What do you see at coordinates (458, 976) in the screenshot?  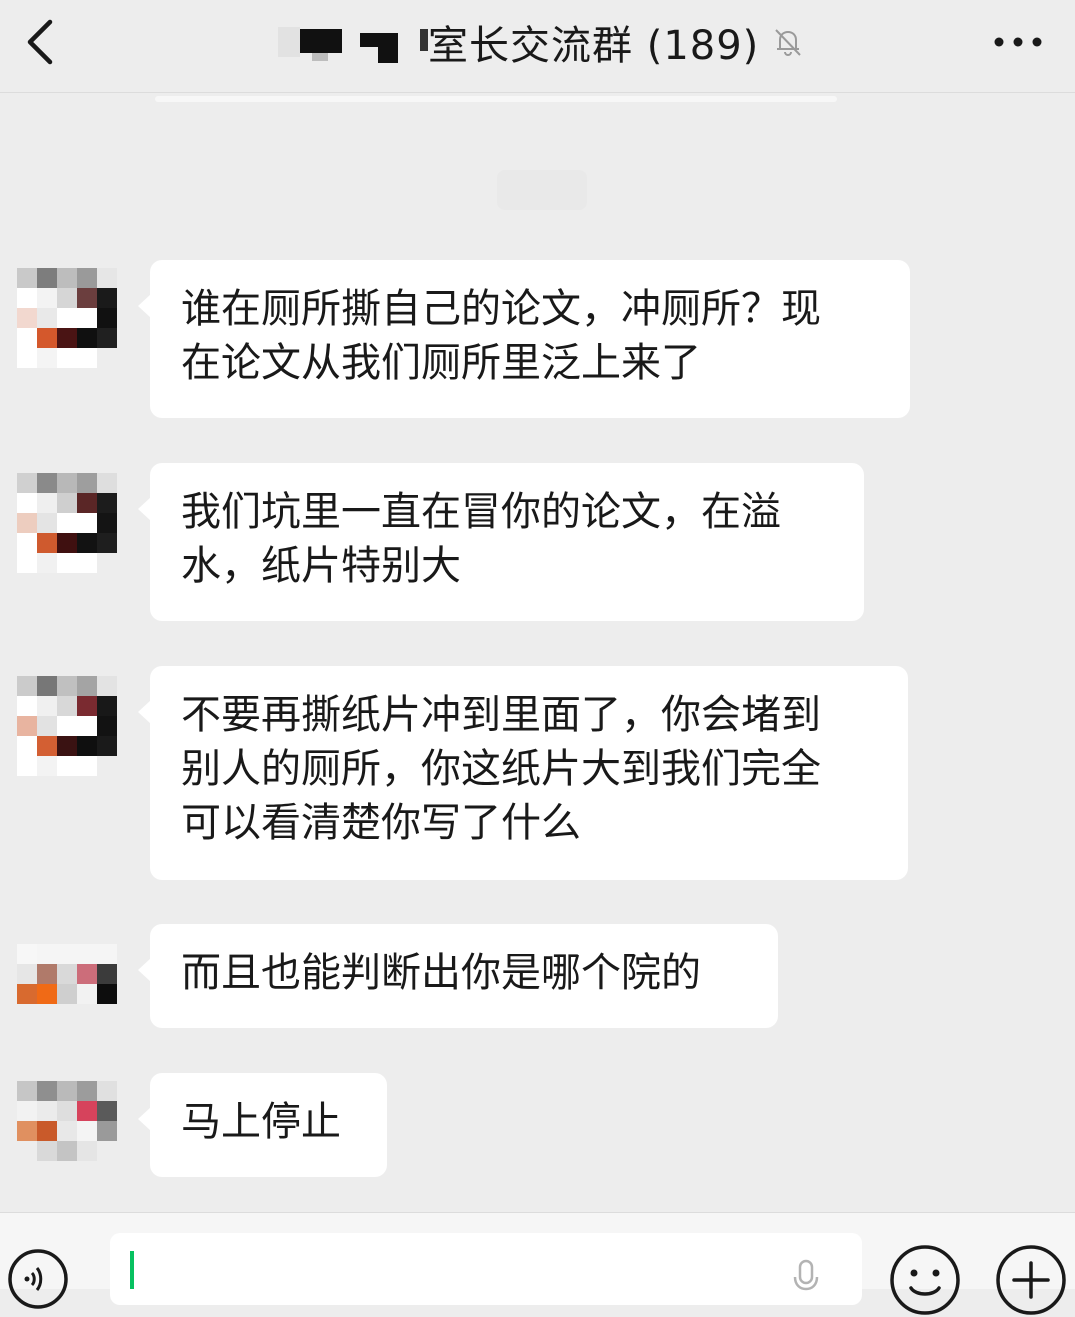 I see `message-bubble: 而且也能判断出你是哪个院的` at bounding box center [458, 976].